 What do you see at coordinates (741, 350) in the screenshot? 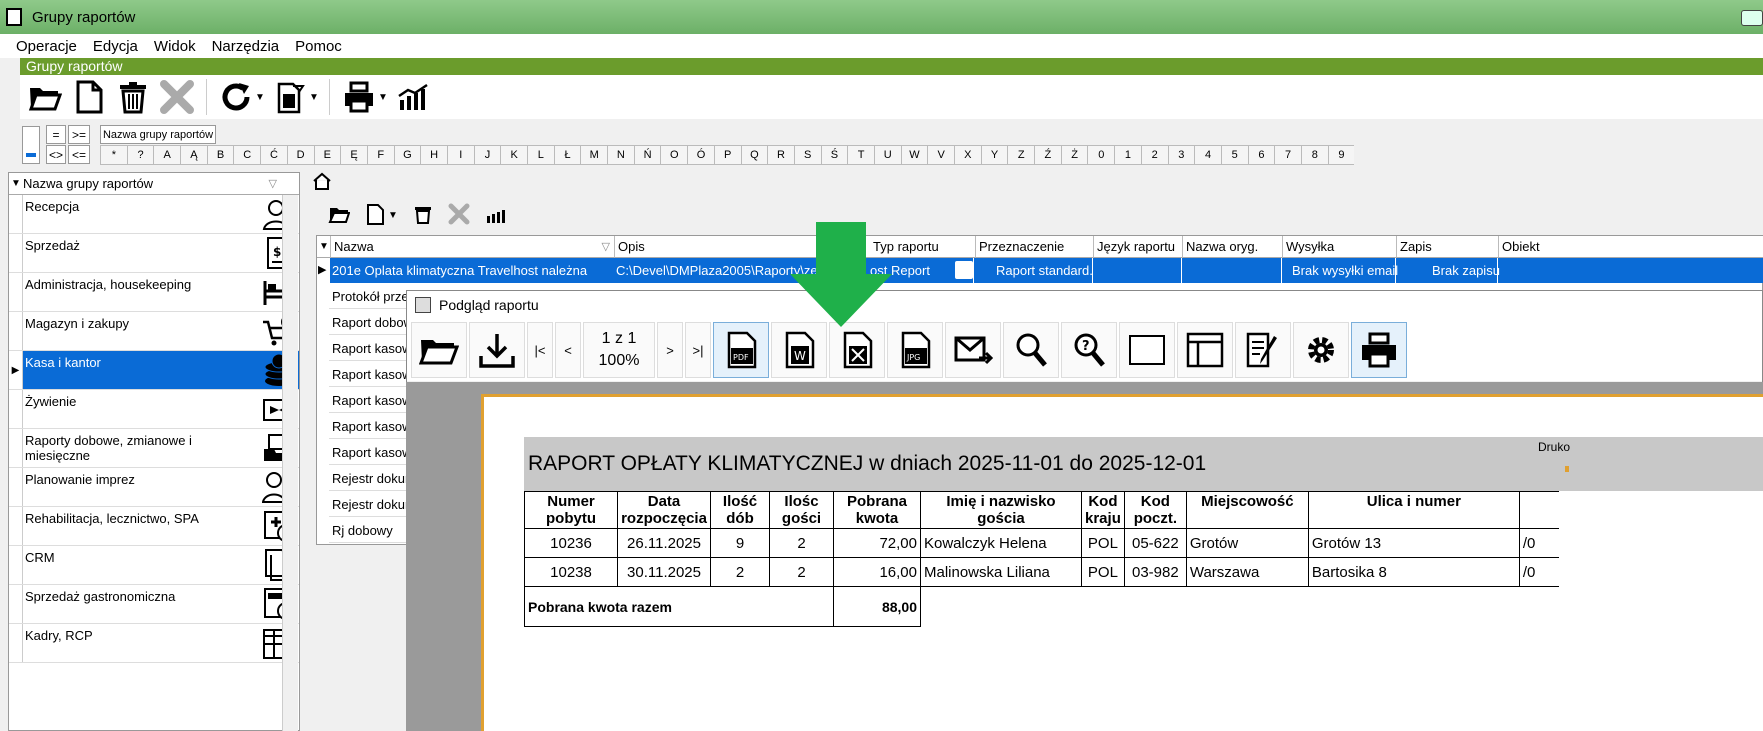
I see `export-pdf-icon: PDF` at bounding box center [741, 350].